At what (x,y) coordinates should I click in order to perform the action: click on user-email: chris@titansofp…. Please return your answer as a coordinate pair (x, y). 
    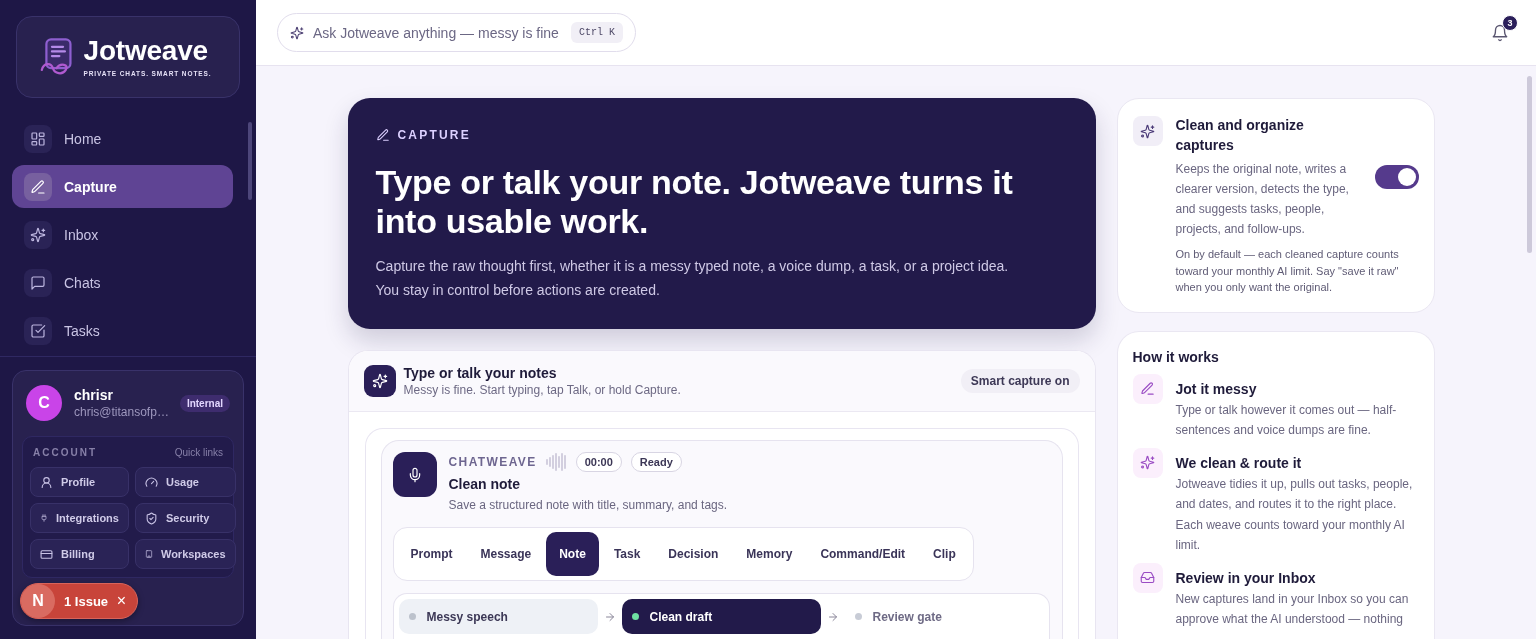
    Looking at the image, I should click on (121, 412).